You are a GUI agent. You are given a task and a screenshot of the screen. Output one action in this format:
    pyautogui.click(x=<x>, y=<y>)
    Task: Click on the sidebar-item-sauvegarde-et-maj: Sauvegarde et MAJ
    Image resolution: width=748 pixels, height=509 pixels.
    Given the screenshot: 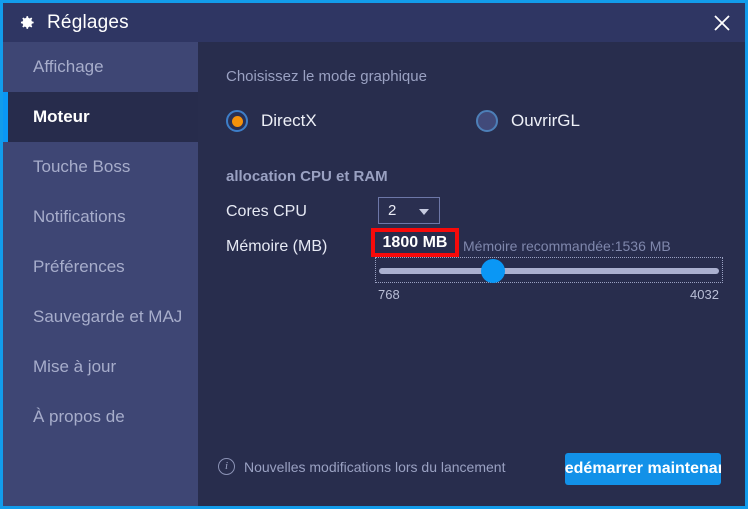 What is the action you would take?
    pyautogui.click(x=100, y=317)
    